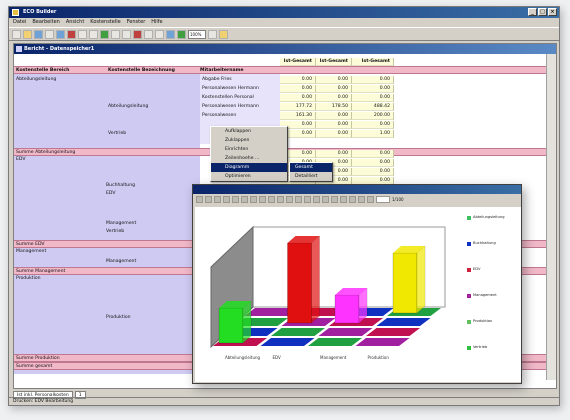 The image size is (570, 420). Describe the element at coordinates (104, 34) in the screenshot. I see `sort-icon` at that location.